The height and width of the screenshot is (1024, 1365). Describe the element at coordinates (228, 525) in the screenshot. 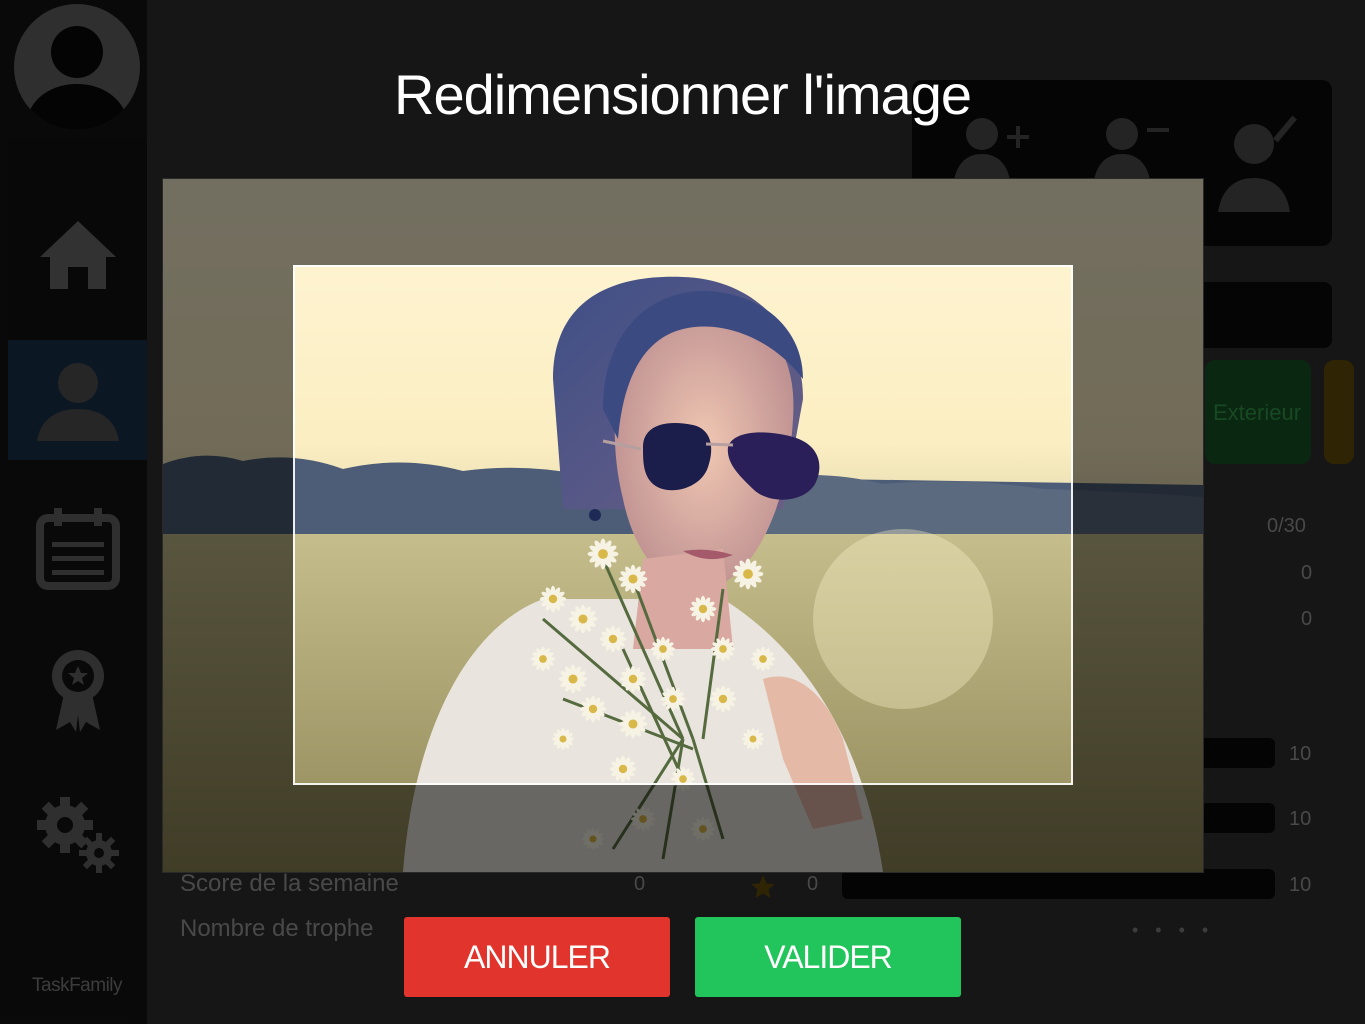

I see `crop-shade-left` at that location.